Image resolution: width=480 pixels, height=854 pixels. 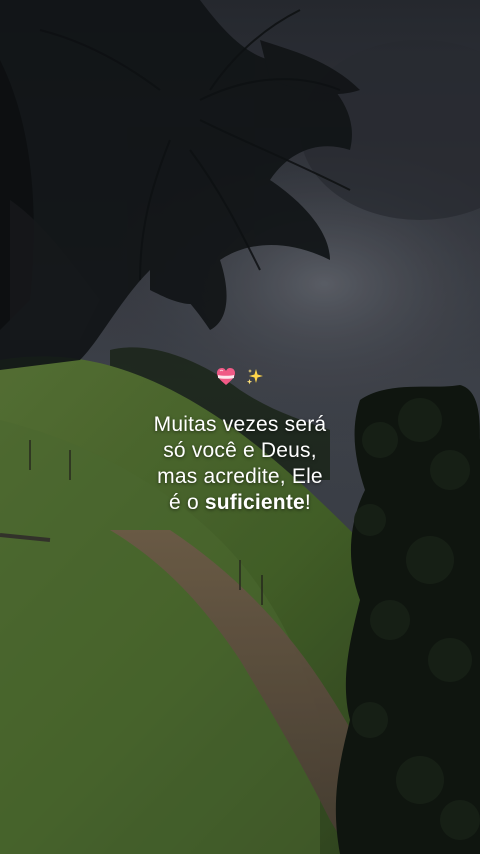 I want to click on quote-line-4: é o suficiente!, so click(x=240, y=503).